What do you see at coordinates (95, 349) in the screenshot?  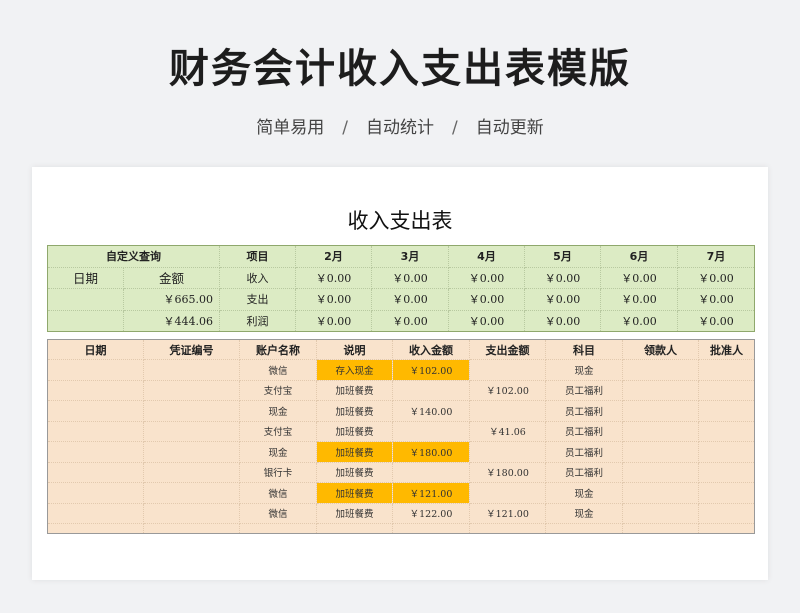 I see `ledger-column-header: 日期` at bounding box center [95, 349].